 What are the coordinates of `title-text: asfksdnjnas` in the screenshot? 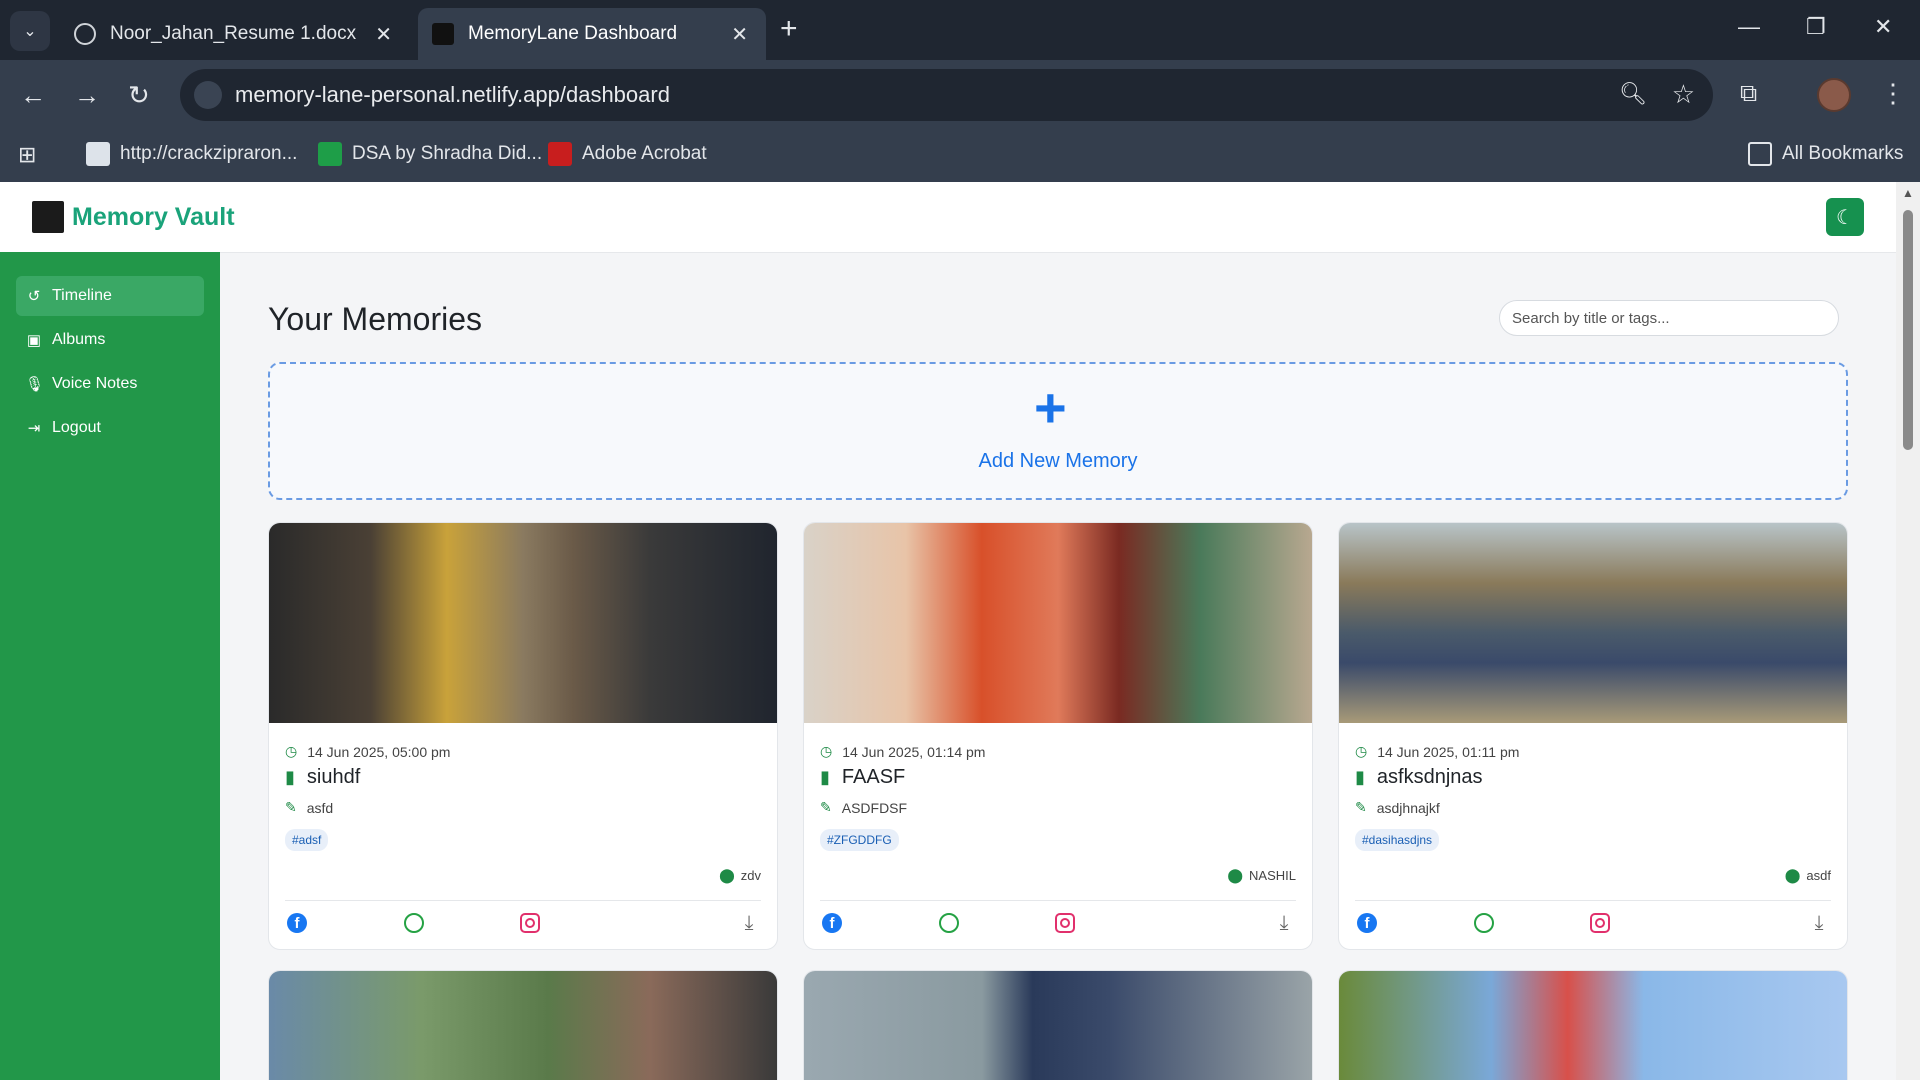 It's located at (1429, 777).